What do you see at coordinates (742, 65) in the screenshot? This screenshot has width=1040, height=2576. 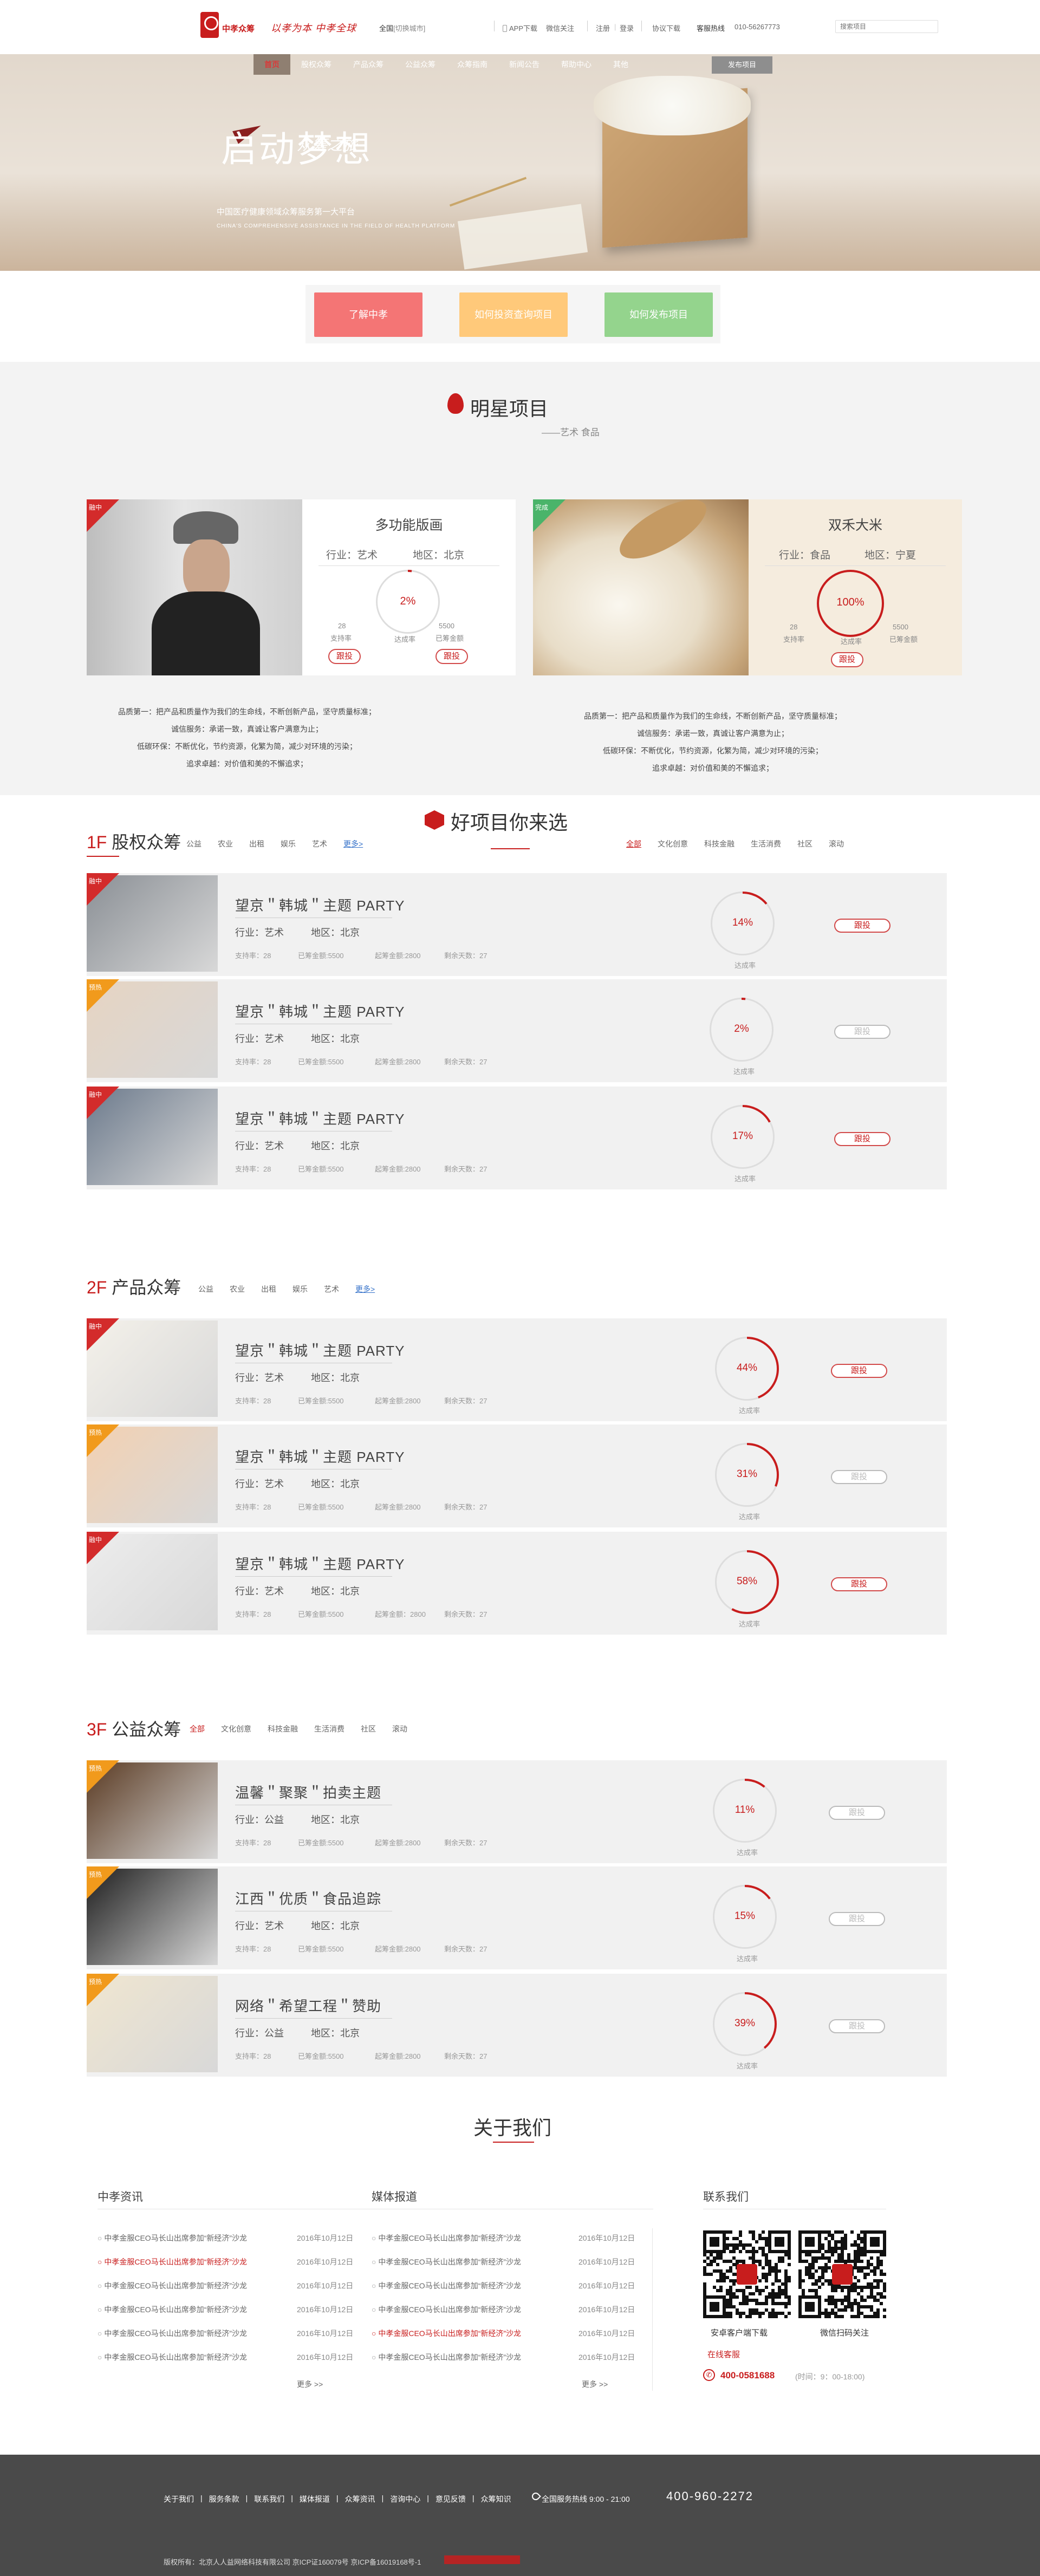 I see `publish-project-button: 发布项目` at bounding box center [742, 65].